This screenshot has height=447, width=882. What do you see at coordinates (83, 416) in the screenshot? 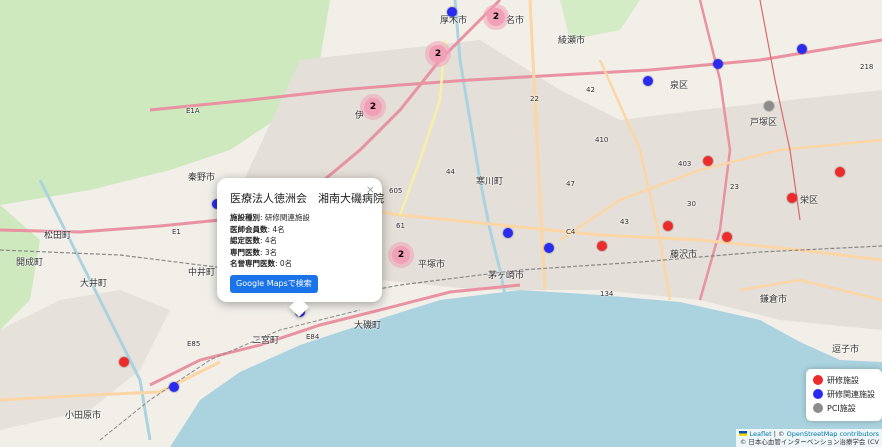
I see `place-label: 小田原市` at bounding box center [83, 416].